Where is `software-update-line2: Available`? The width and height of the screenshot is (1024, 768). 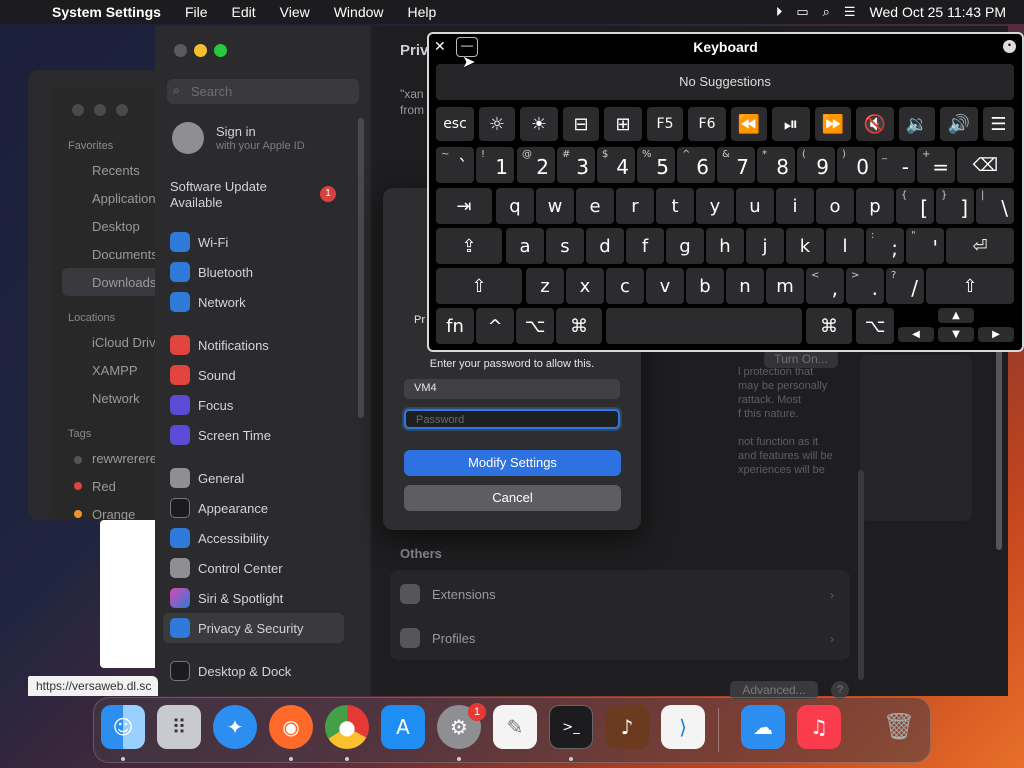
software-update-line2: Available is located at coordinates (196, 202).